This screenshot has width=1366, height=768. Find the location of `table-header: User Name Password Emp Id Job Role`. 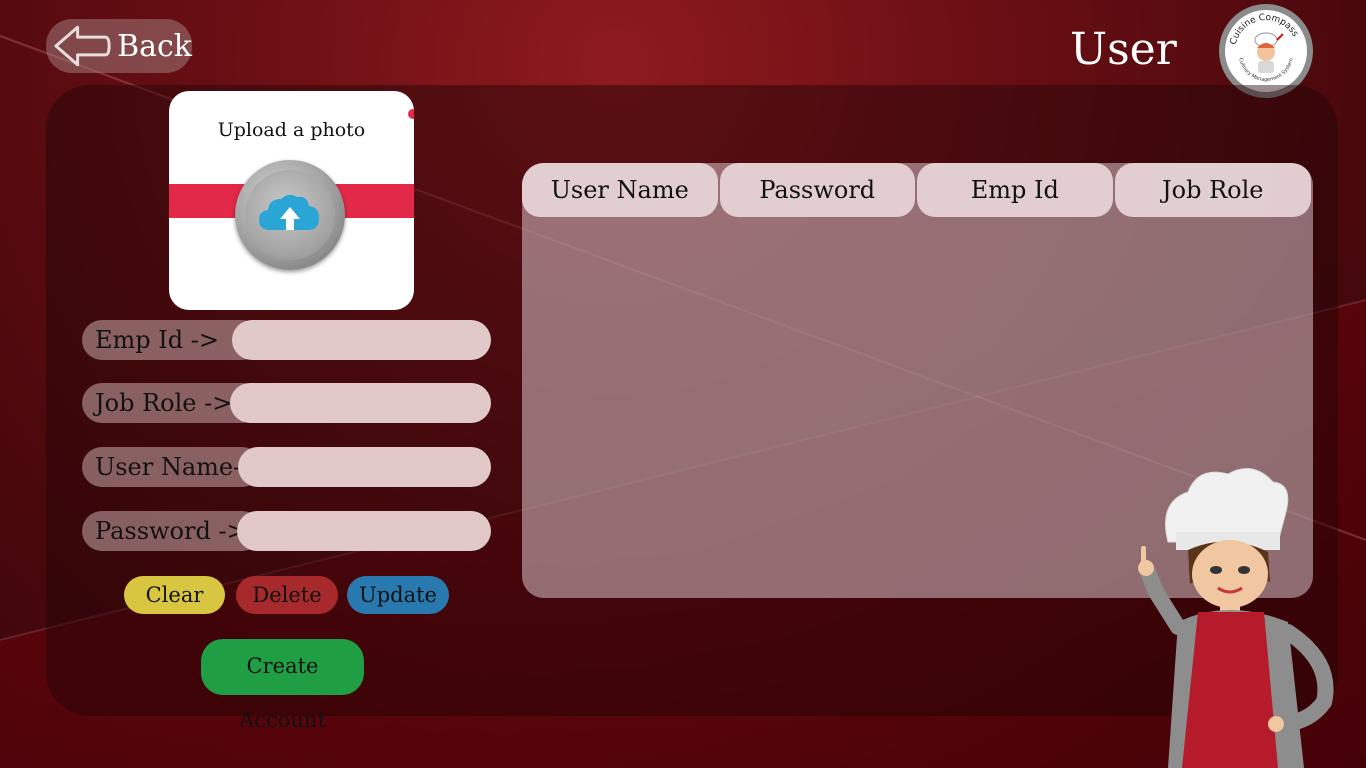

table-header: User Name Password Emp Id Job Role is located at coordinates (917, 191).